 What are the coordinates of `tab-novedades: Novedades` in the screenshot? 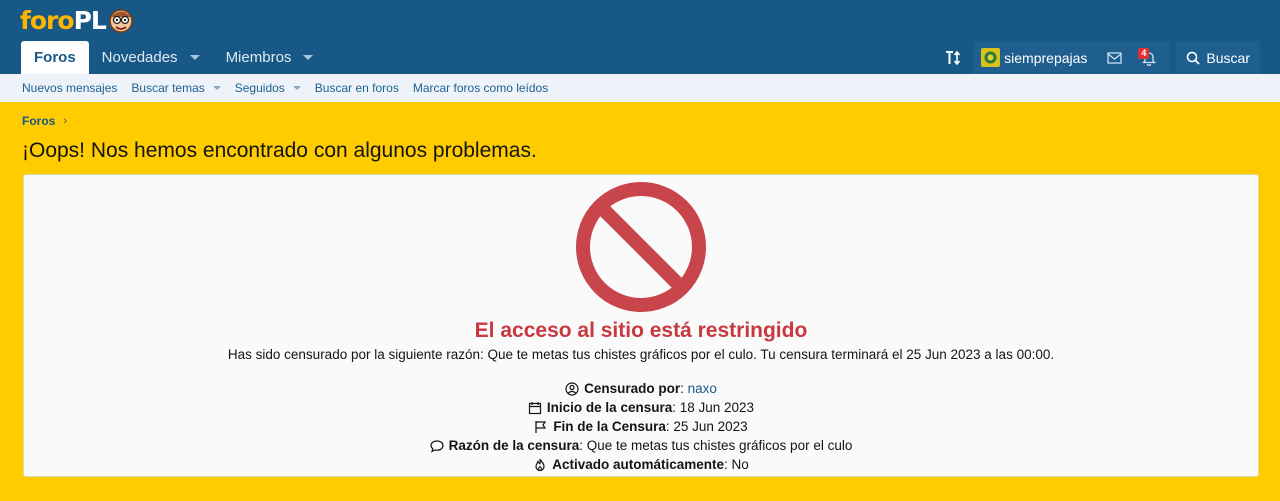 It's located at (151, 57).